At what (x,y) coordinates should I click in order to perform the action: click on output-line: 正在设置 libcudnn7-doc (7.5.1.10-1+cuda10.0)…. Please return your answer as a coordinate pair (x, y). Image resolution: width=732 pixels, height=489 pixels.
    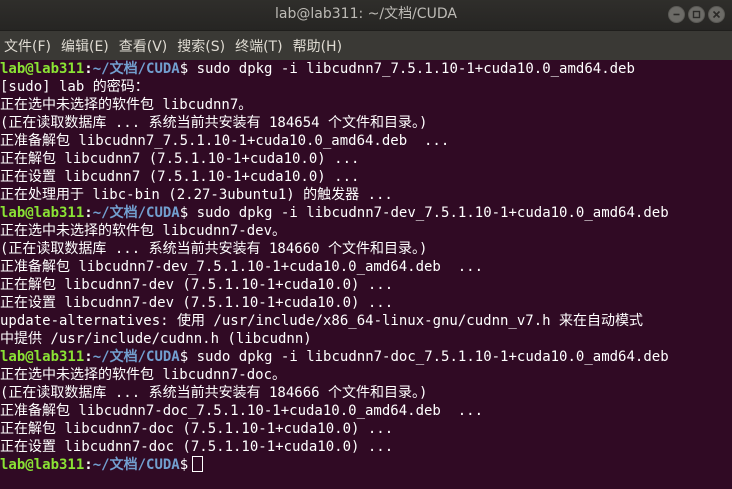
    Looking at the image, I should click on (197, 447).